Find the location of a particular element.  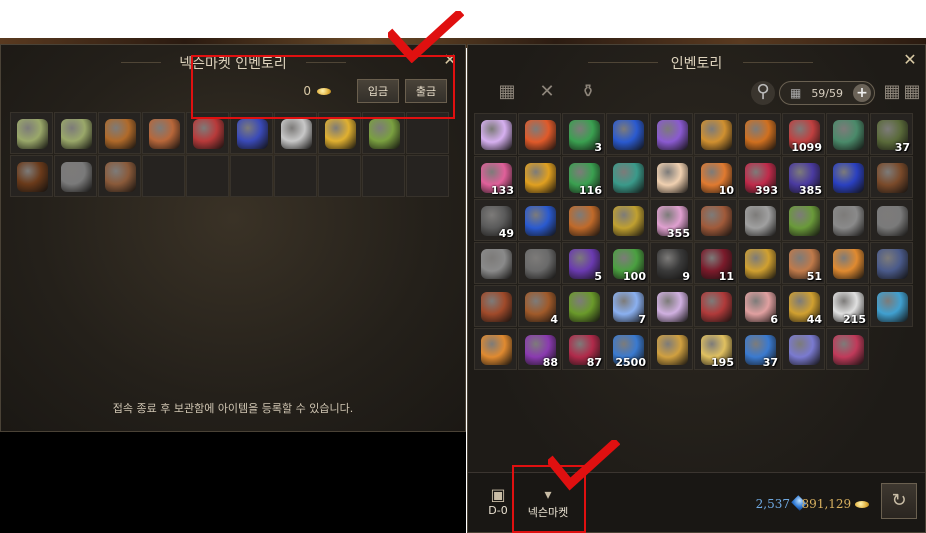

inventory-capacity: ▦ 59/59 + is located at coordinates (827, 93).